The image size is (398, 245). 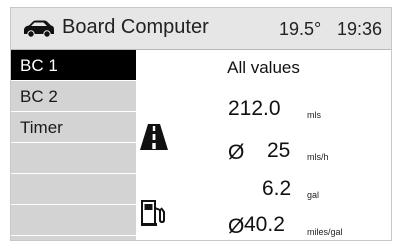 What do you see at coordinates (254, 108) in the screenshot?
I see `distance-value: 212.0` at bounding box center [254, 108].